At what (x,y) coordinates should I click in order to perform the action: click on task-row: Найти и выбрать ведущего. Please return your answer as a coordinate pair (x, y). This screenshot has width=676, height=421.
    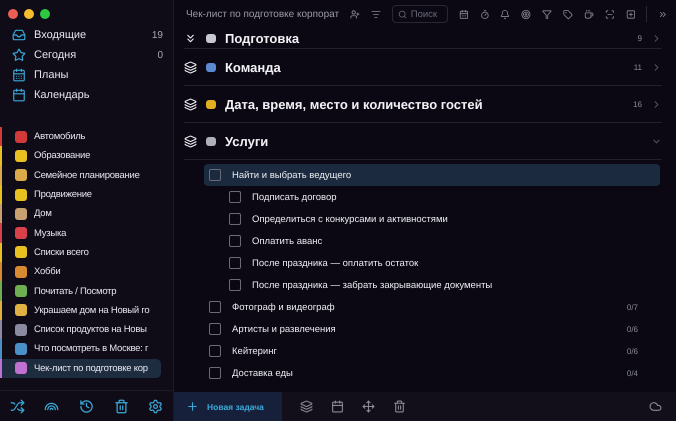
    Looking at the image, I should click on (432, 175).